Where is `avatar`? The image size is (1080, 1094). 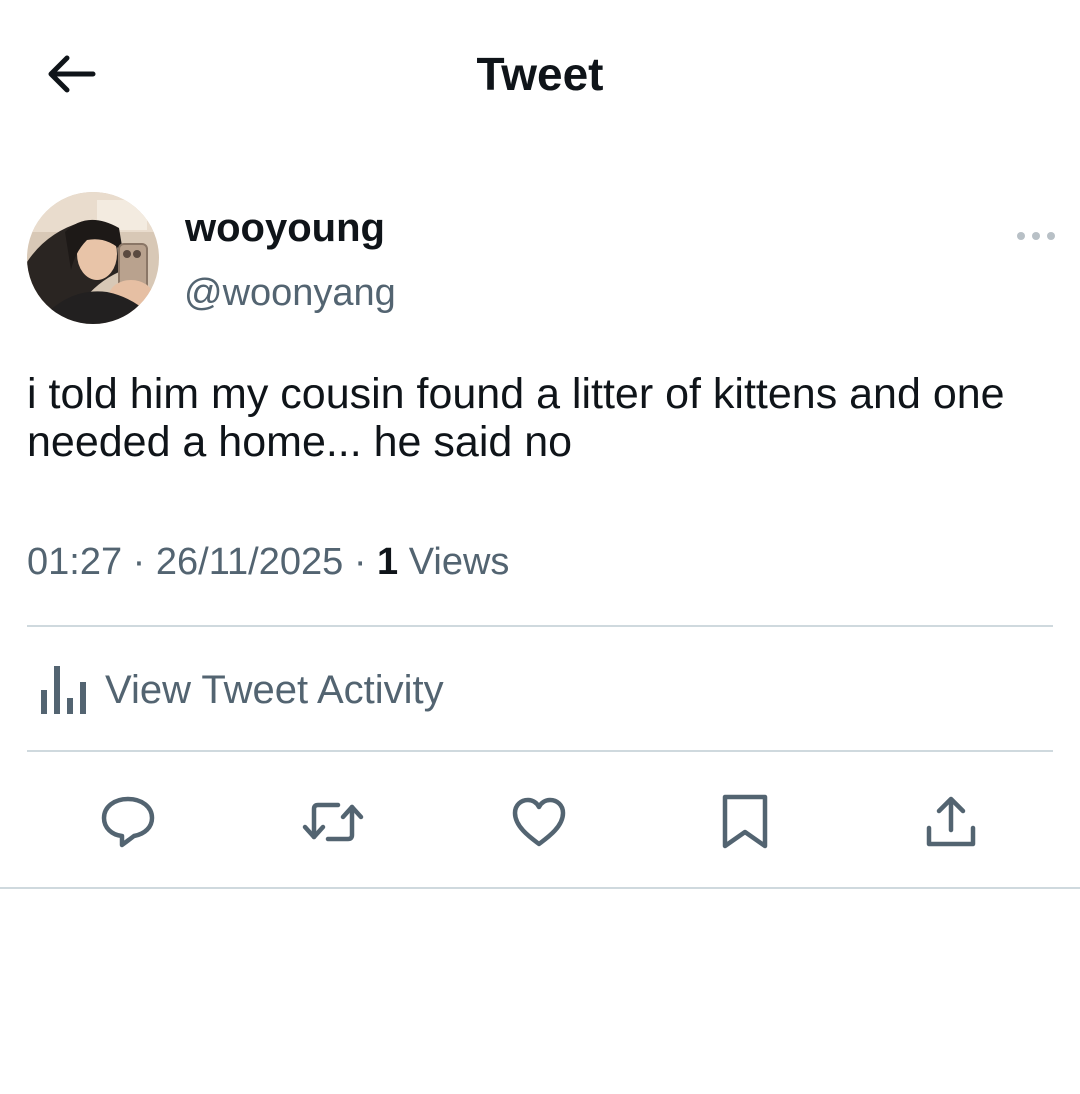
avatar is located at coordinates (93, 258).